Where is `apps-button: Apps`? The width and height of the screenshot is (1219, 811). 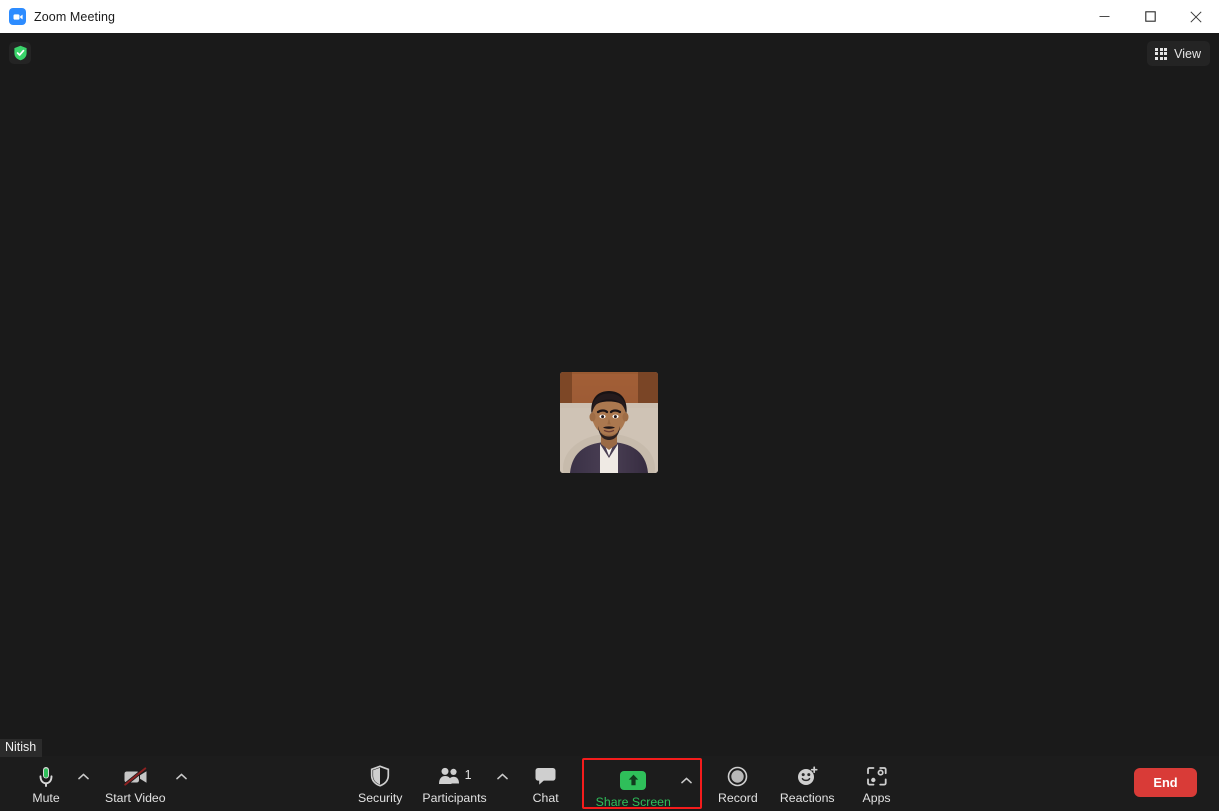
apps-button: Apps is located at coordinates (877, 780).